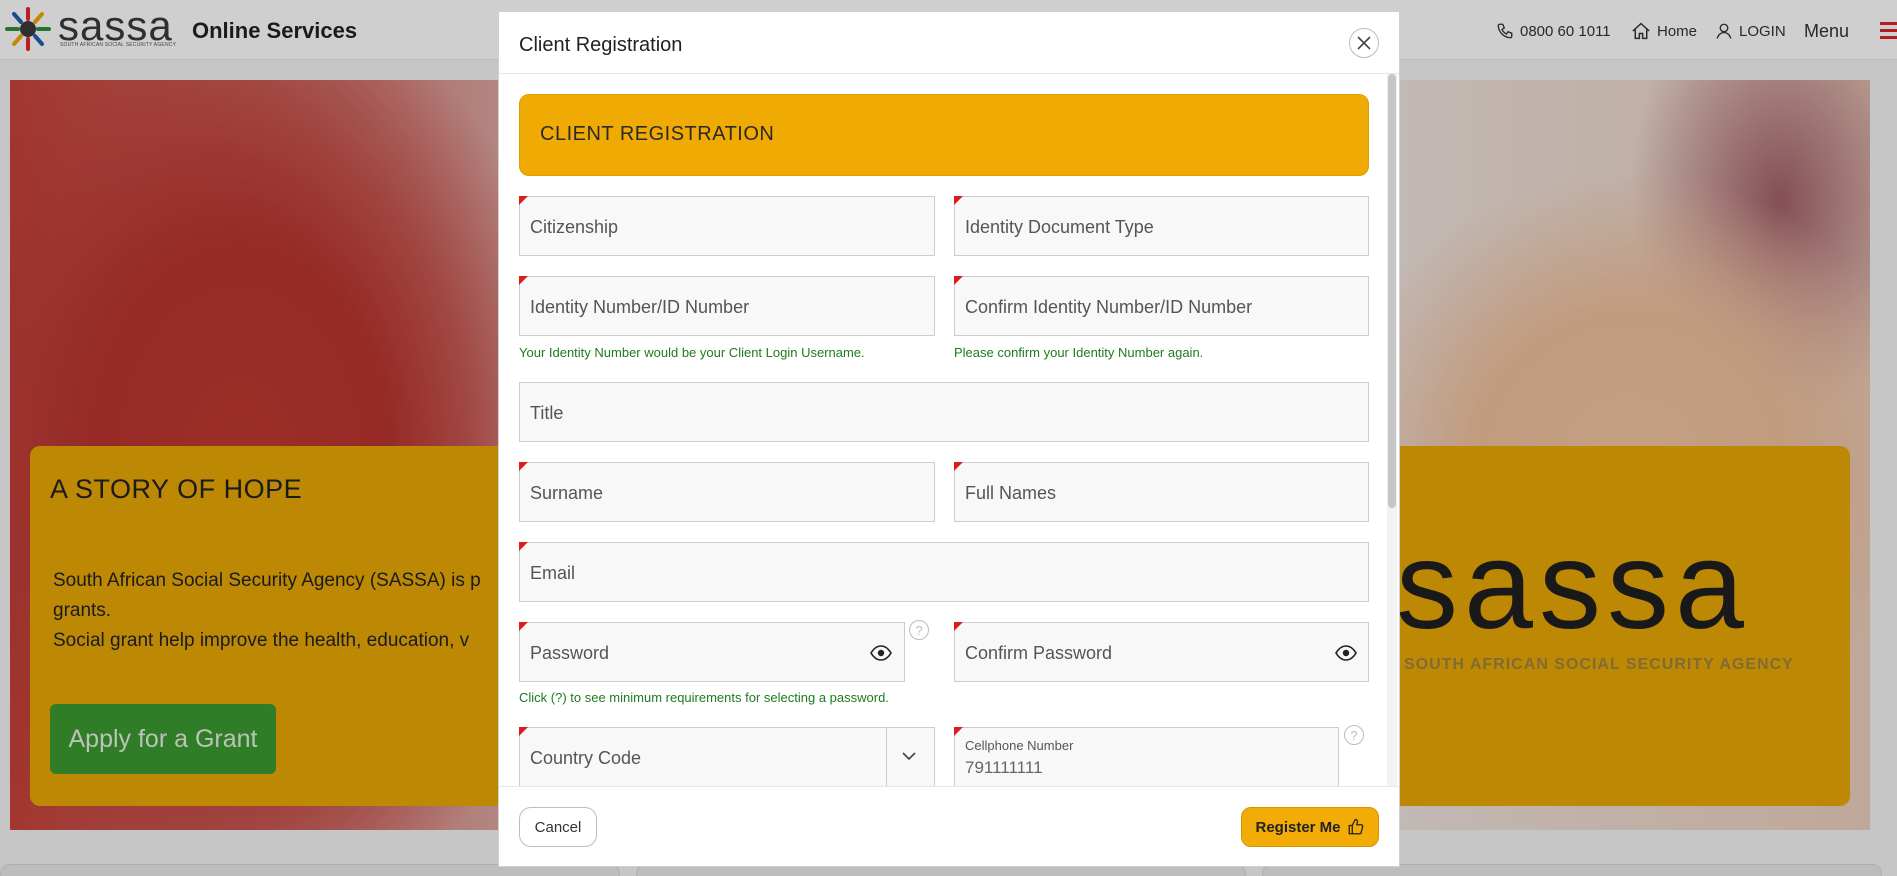 Image resolution: width=1897 pixels, height=876 pixels. What do you see at coordinates (1039, 653) in the screenshot?
I see `confirm-password-placeholder: Confirm Password` at bounding box center [1039, 653].